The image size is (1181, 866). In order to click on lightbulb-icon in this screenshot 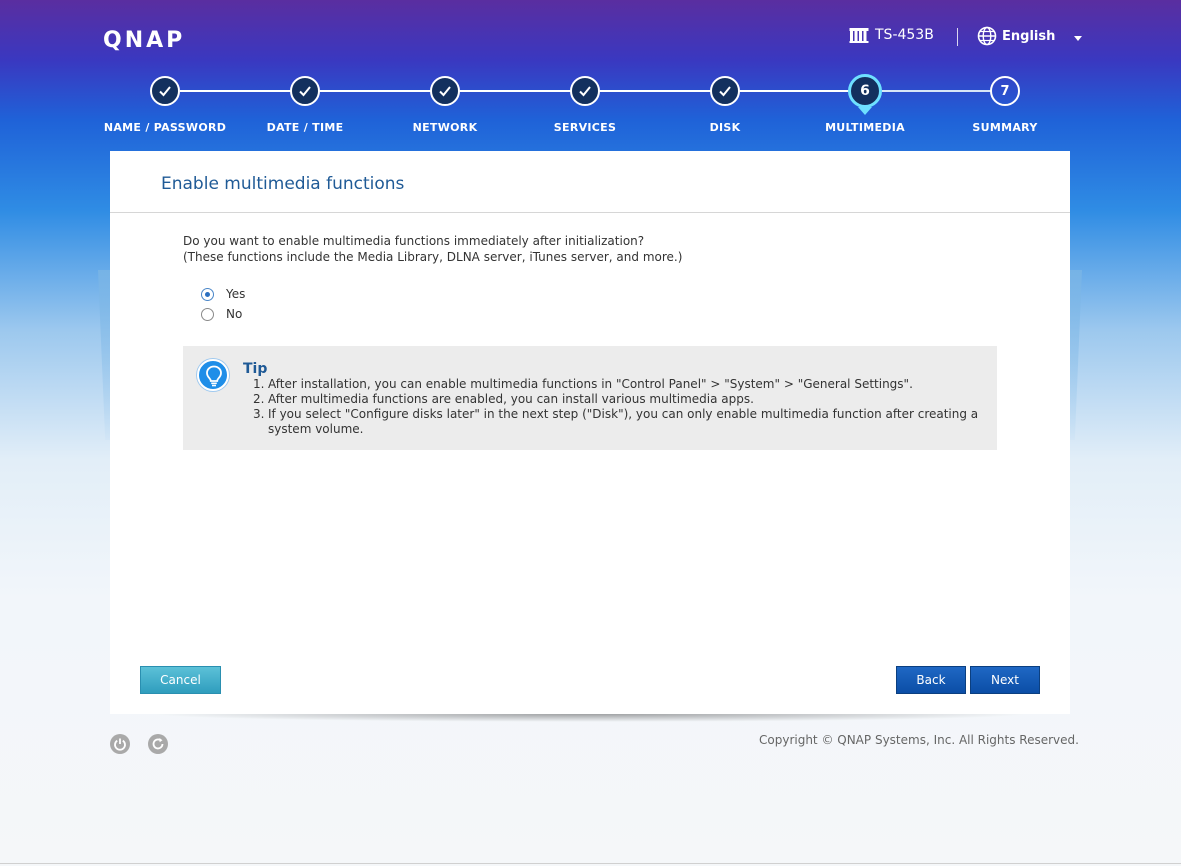, I will do `click(213, 375)`.